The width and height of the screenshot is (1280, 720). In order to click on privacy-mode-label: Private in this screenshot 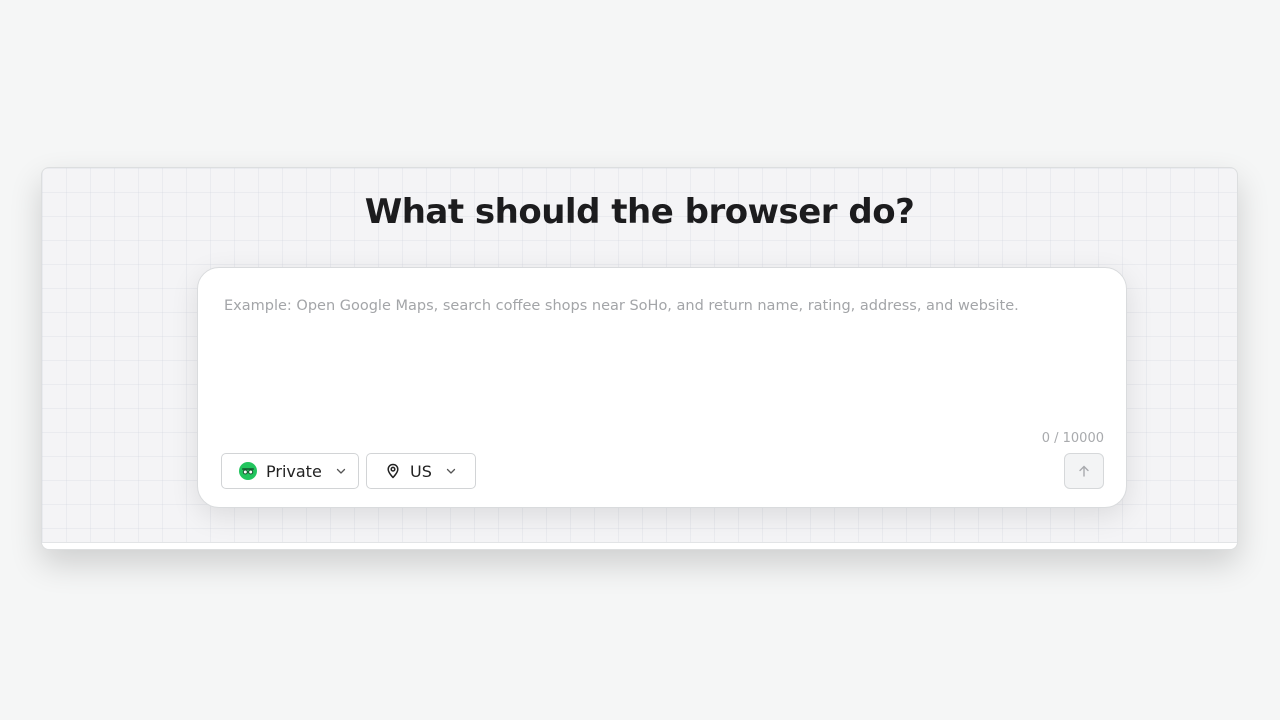, I will do `click(294, 471)`.